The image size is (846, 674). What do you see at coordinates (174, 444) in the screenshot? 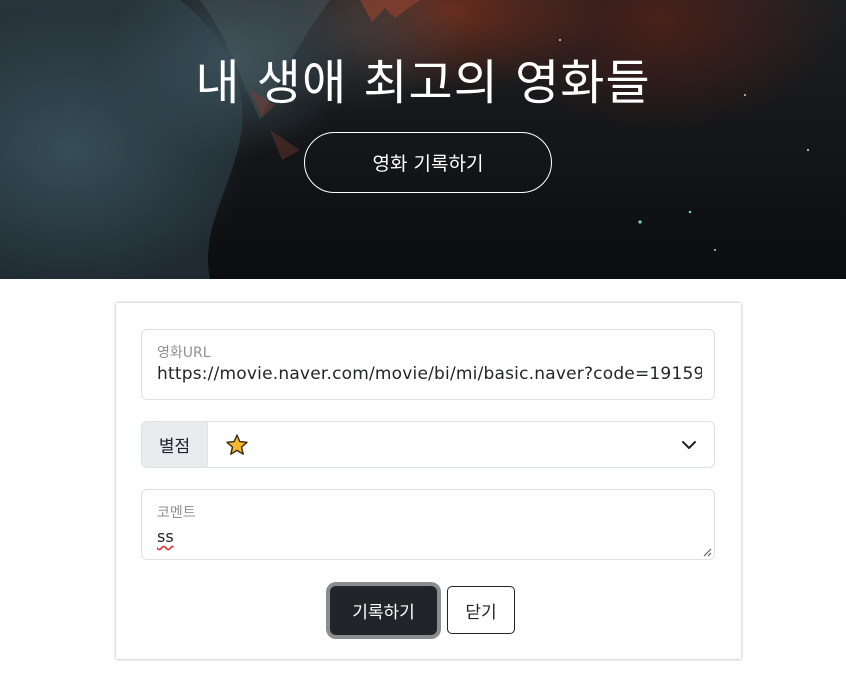
I see `rating-label: 별점` at bounding box center [174, 444].